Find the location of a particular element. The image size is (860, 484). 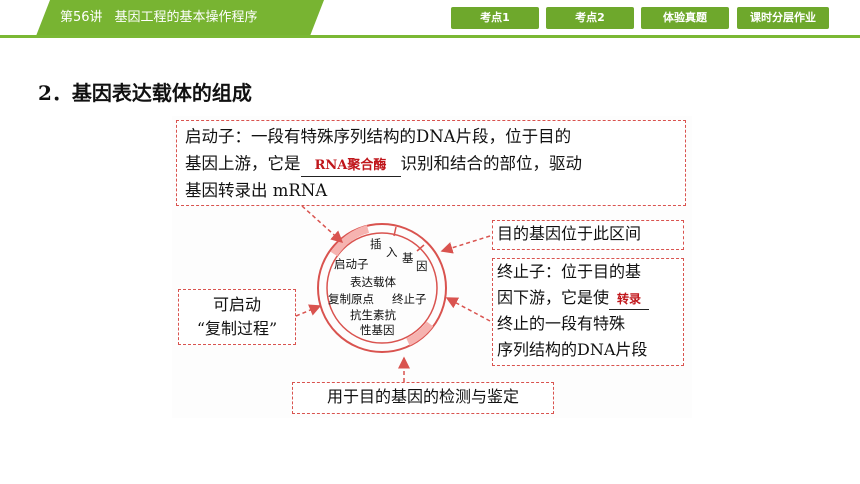

lecture-number: 第56讲 is located at coordinates (81, 17).